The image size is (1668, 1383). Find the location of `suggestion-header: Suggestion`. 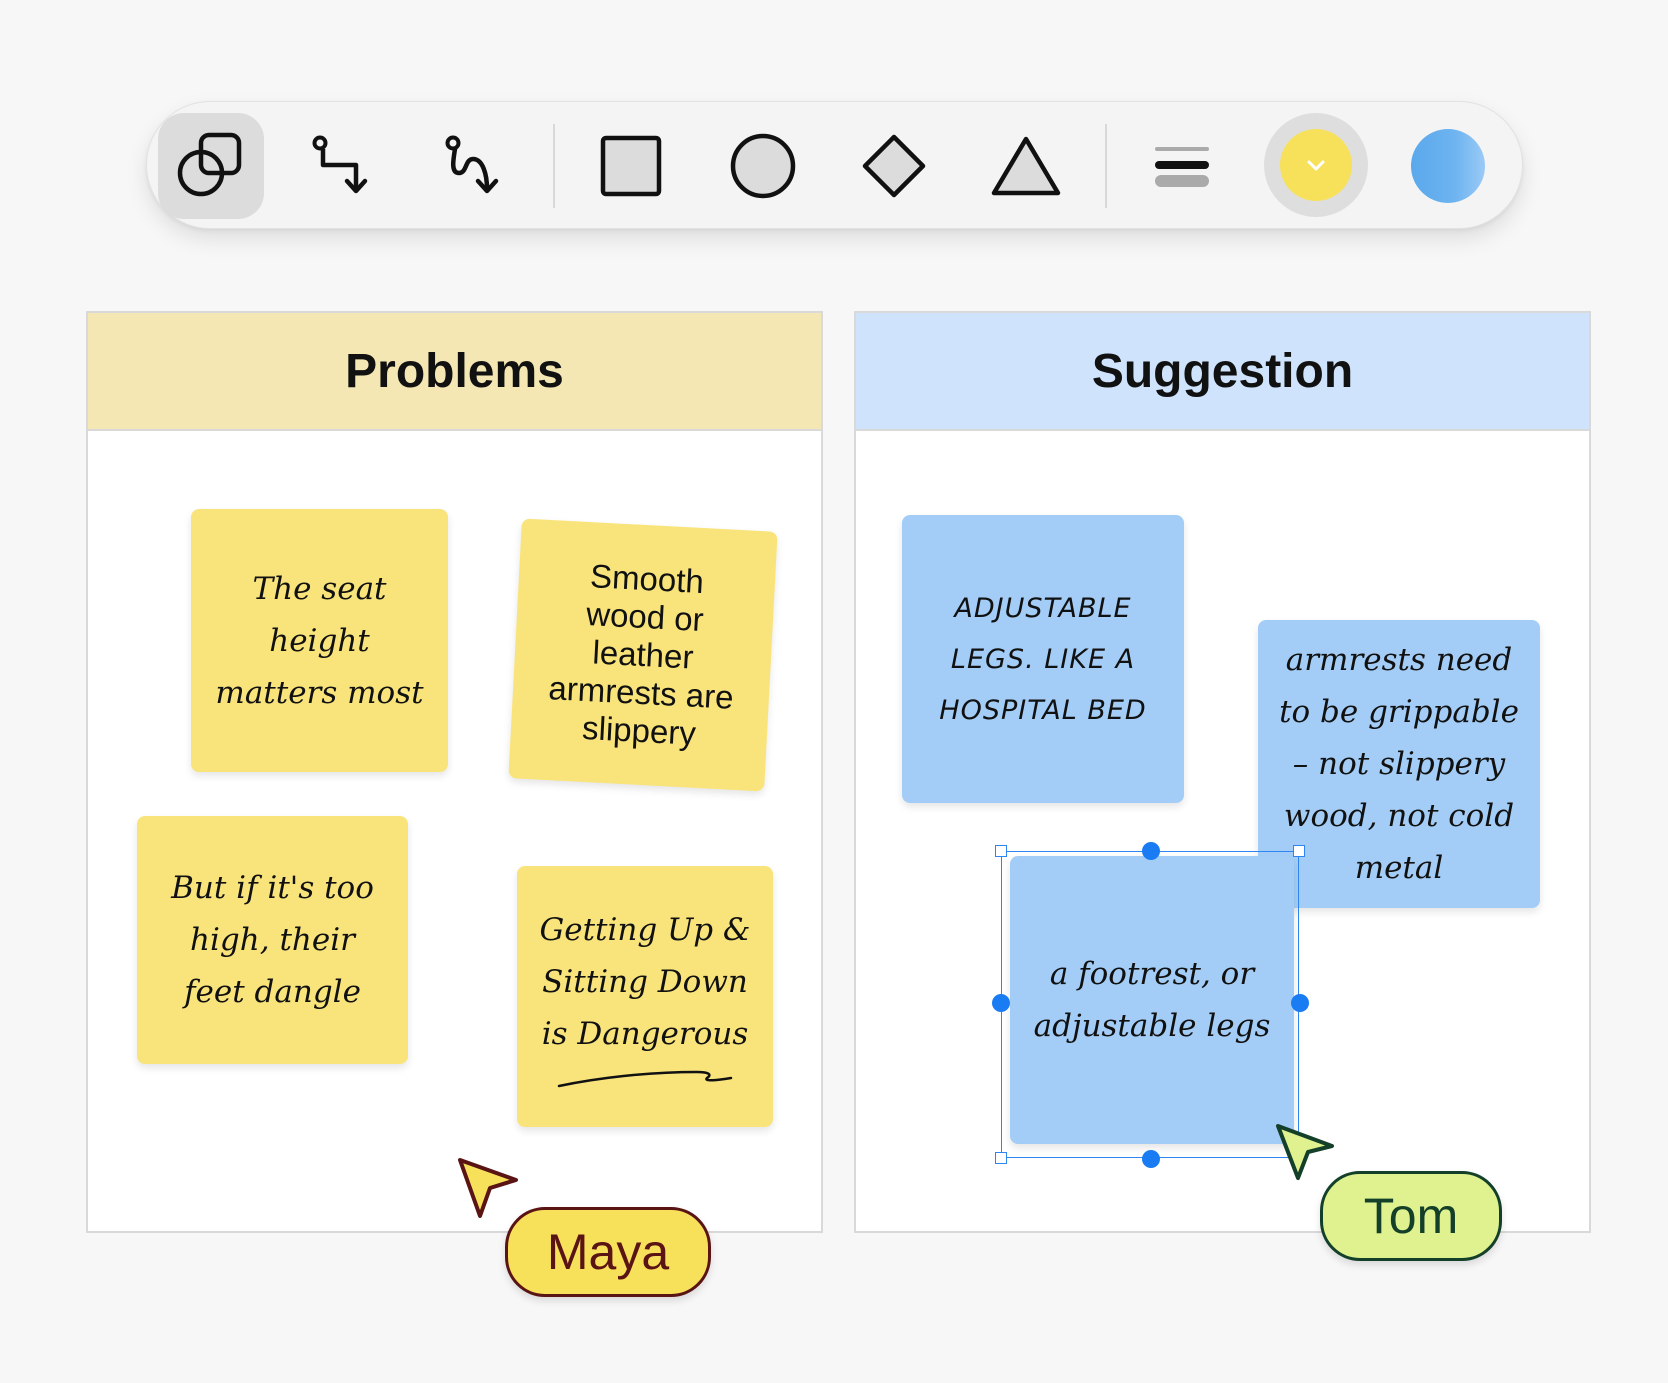

suggestion-header: Suggestion is located at coordinates (1222, 372).